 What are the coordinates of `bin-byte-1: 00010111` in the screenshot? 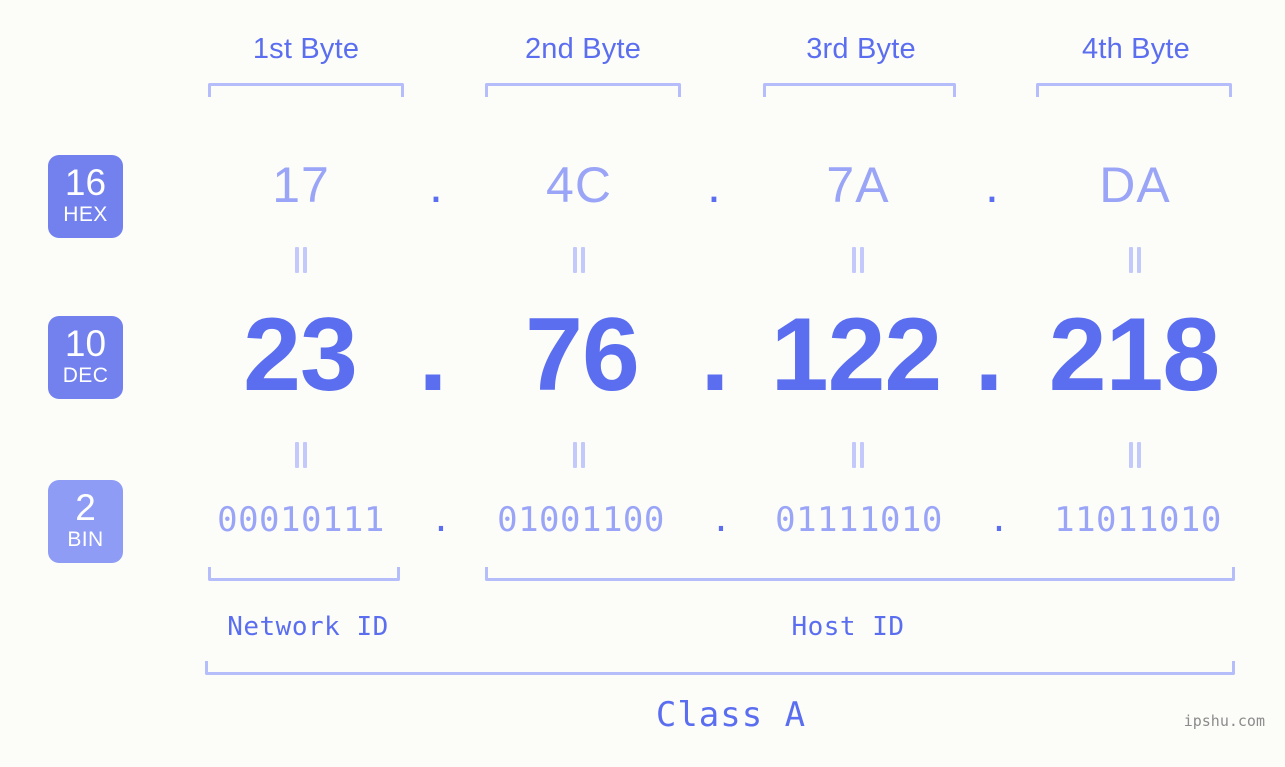 It's located at (301, 520).